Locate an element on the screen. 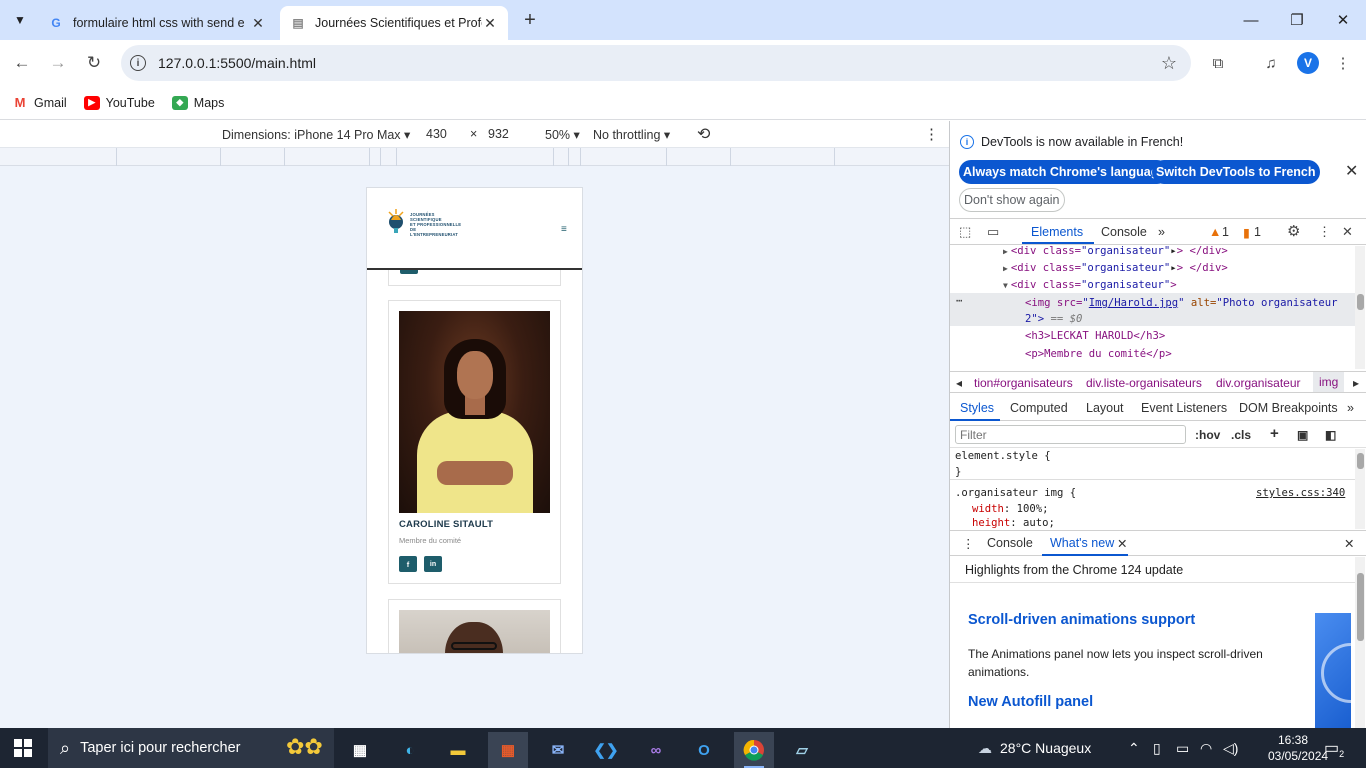 The height and width of the screenshot is (768, 1366). task-view-icon: ▦ is located at coordinates (360, 750).